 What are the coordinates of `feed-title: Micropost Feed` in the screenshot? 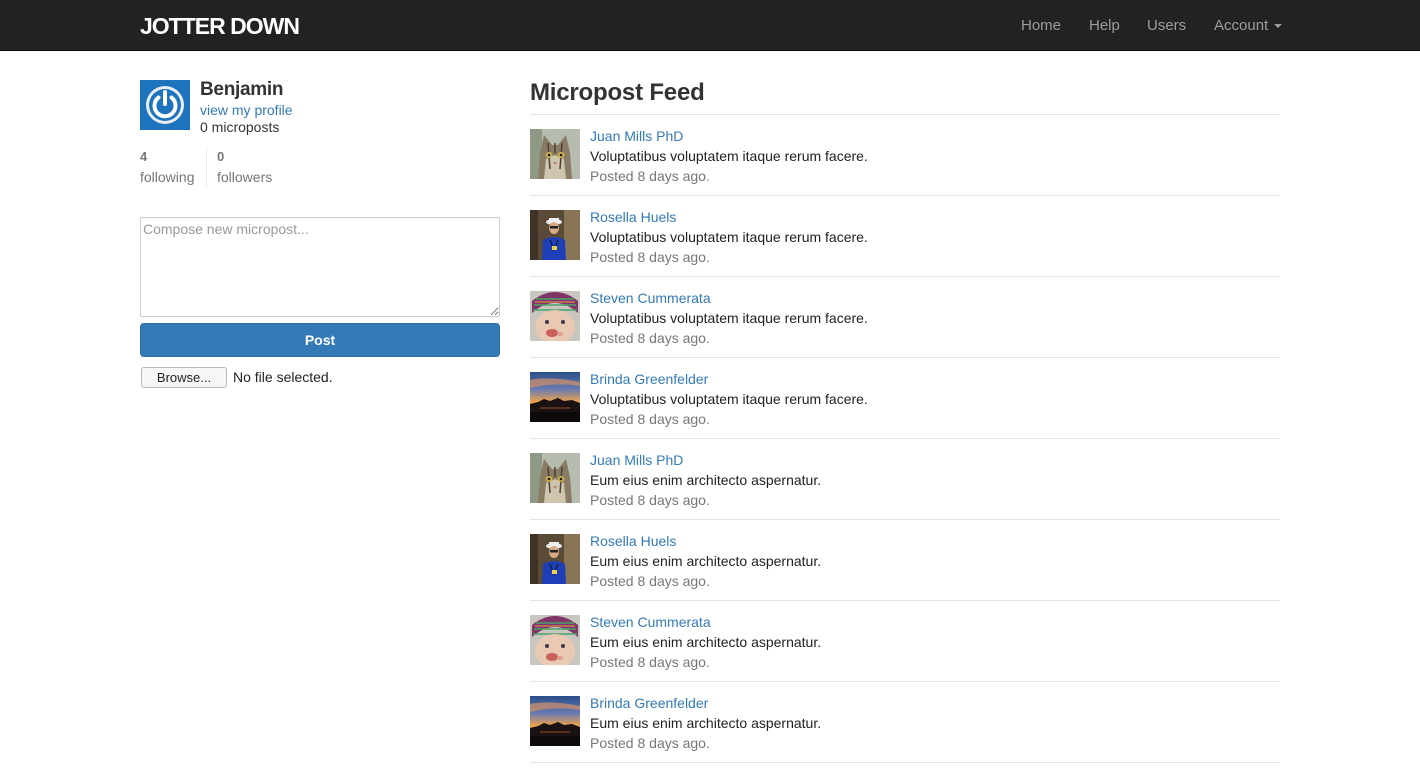 It's located at (617, 92).